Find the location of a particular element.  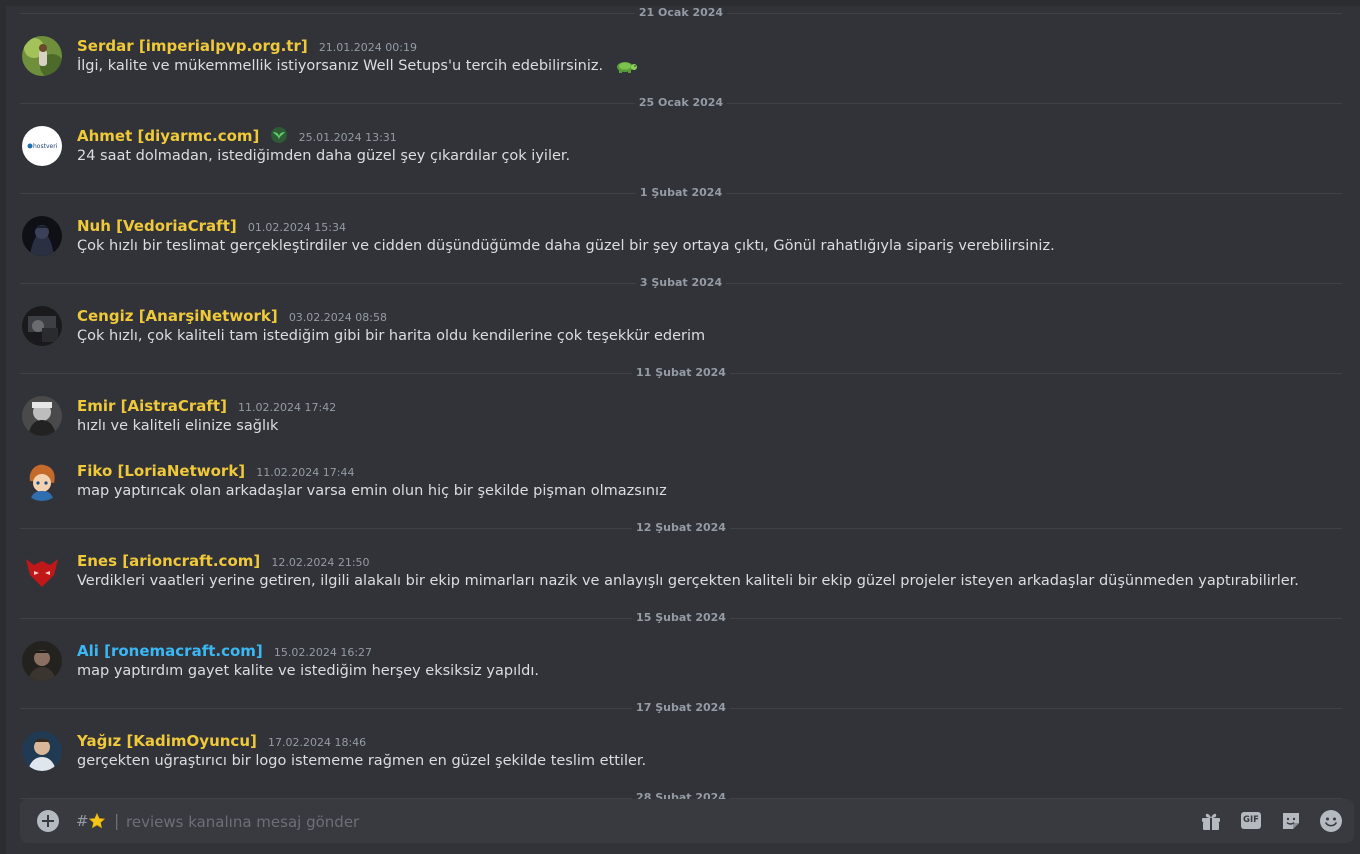

author-name: Yağız [KadimOyuncu] is located at coordinates (167, 741).